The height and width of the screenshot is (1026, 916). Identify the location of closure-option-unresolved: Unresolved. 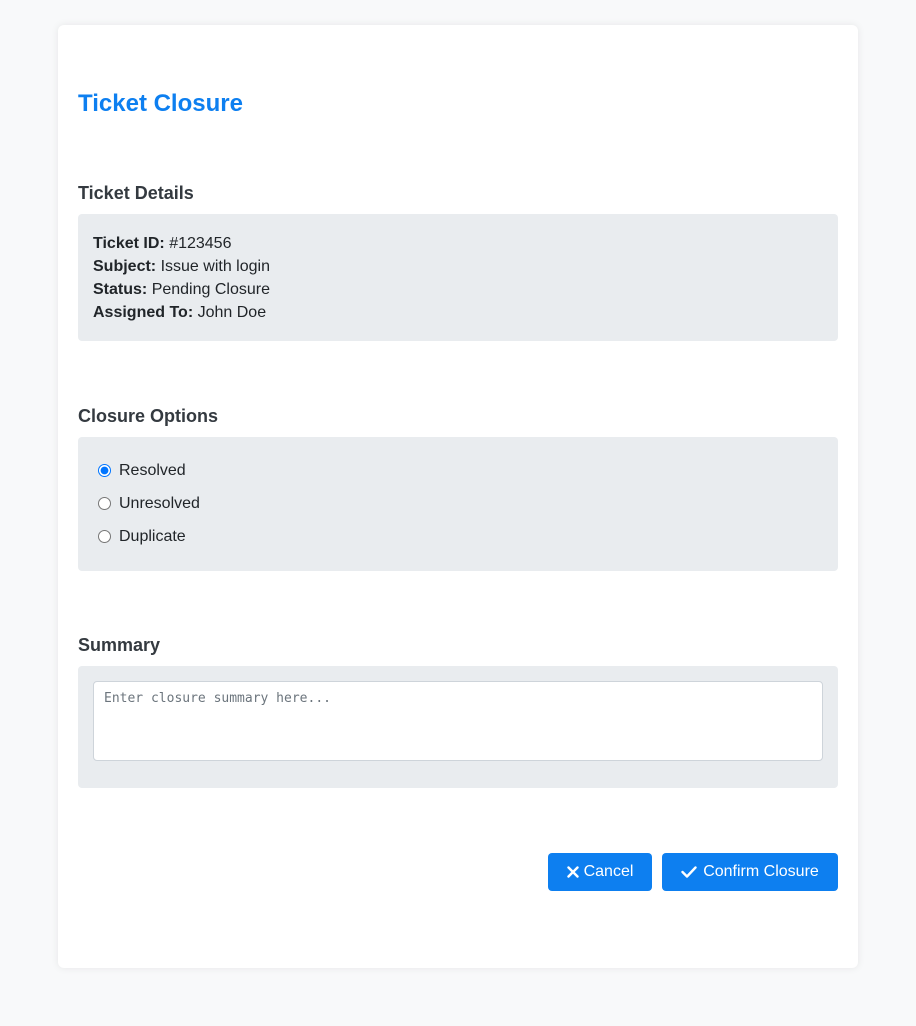
(458, 503).